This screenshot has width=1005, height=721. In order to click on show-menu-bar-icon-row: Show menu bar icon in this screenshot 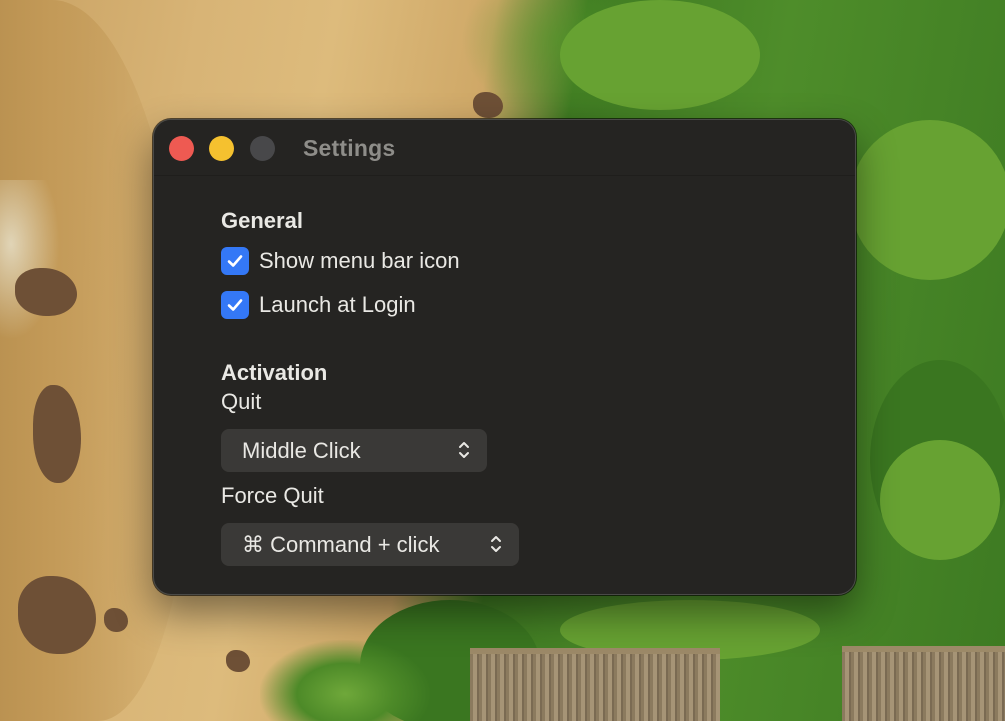, I will do `click(340, 261)`.